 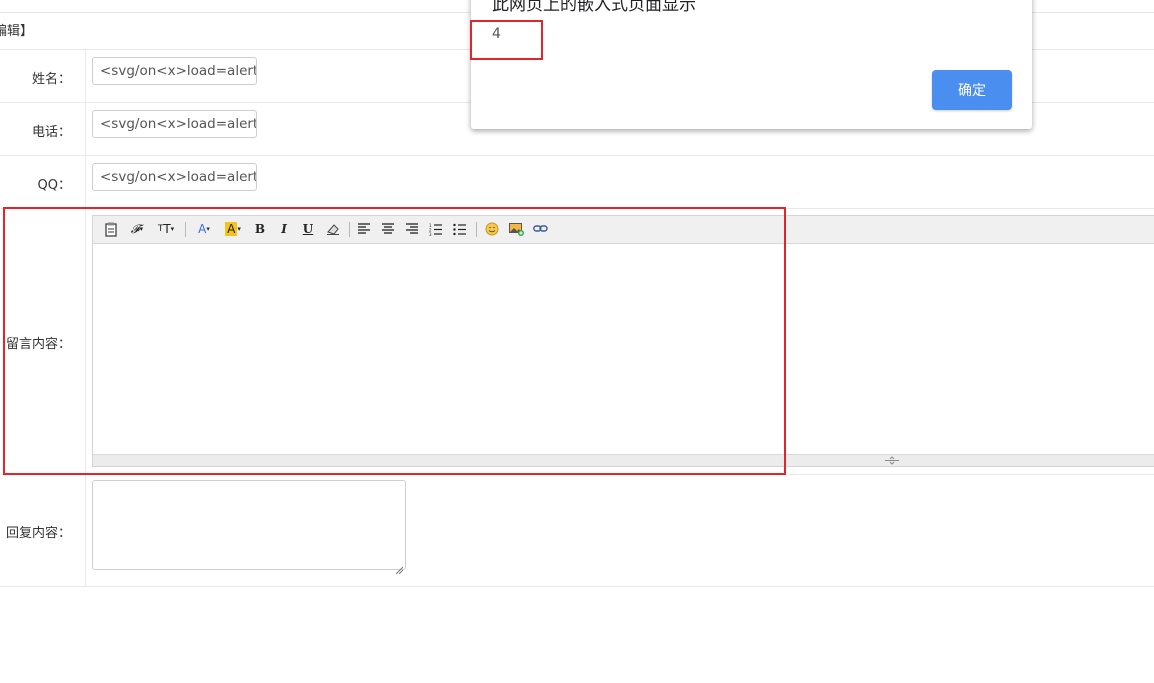 I want to click on qq-label: QQ：, so click(x=54, y=185).